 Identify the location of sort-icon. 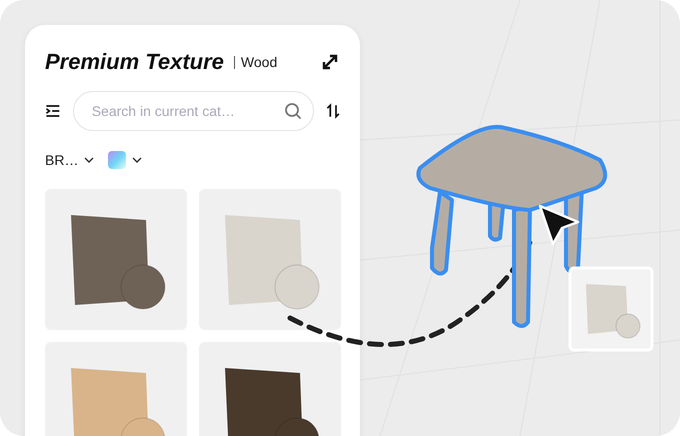
(333, 111).